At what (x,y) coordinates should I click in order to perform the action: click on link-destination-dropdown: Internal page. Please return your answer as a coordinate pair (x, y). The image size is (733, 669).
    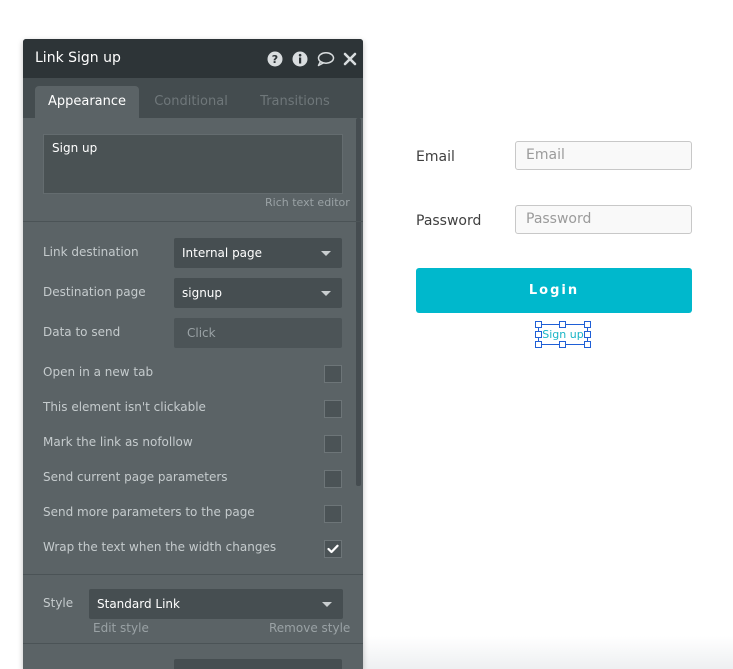
    Looking at the image, I should click on (258, 253).